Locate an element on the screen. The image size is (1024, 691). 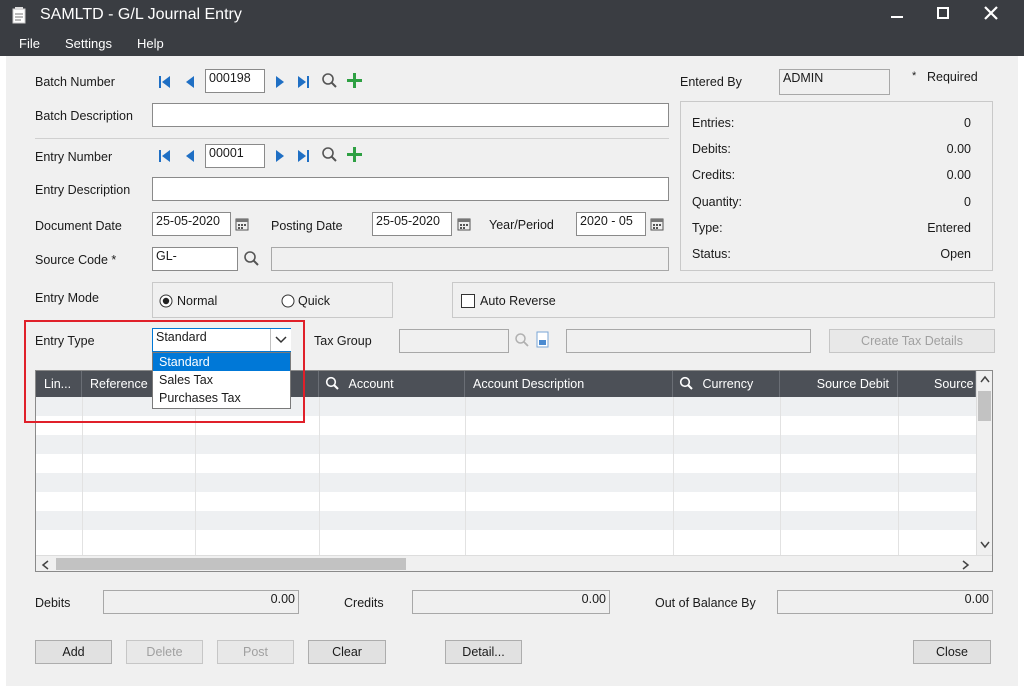
horizontal-scrollbar is located at coordinates (514, 563).